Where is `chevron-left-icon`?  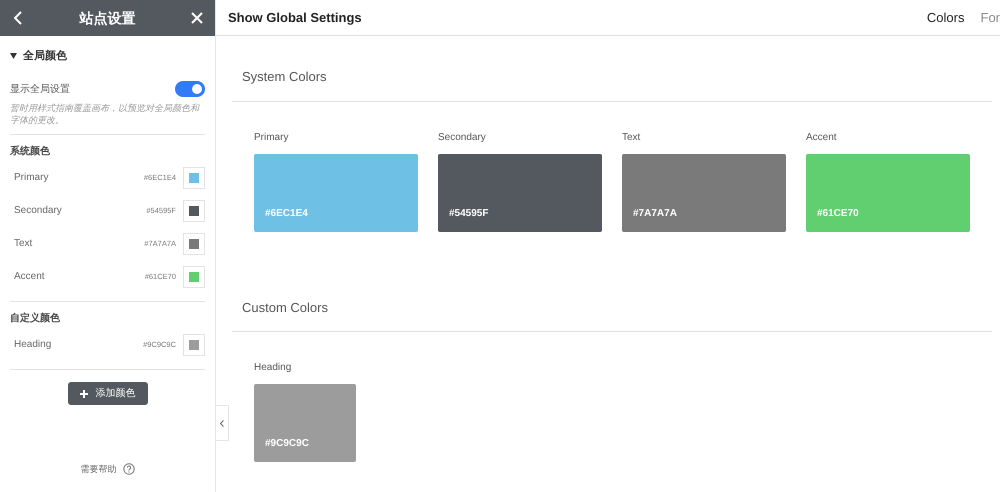
chevron-left-icon is located at coordinates (222, 423).